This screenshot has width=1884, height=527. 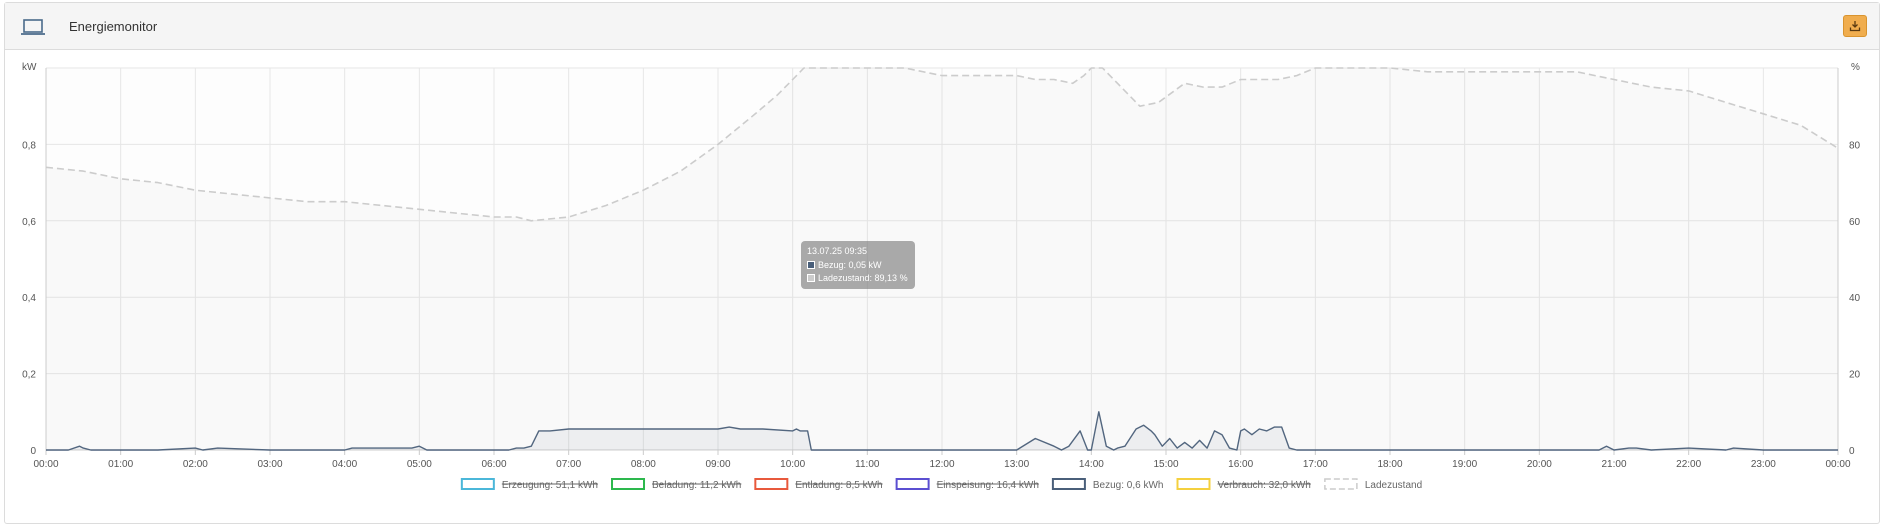 What do you see at coordinates (33, 451) in the screenshot?
I see `y-left-tick-label: 0` at bounding box center [33, 451].